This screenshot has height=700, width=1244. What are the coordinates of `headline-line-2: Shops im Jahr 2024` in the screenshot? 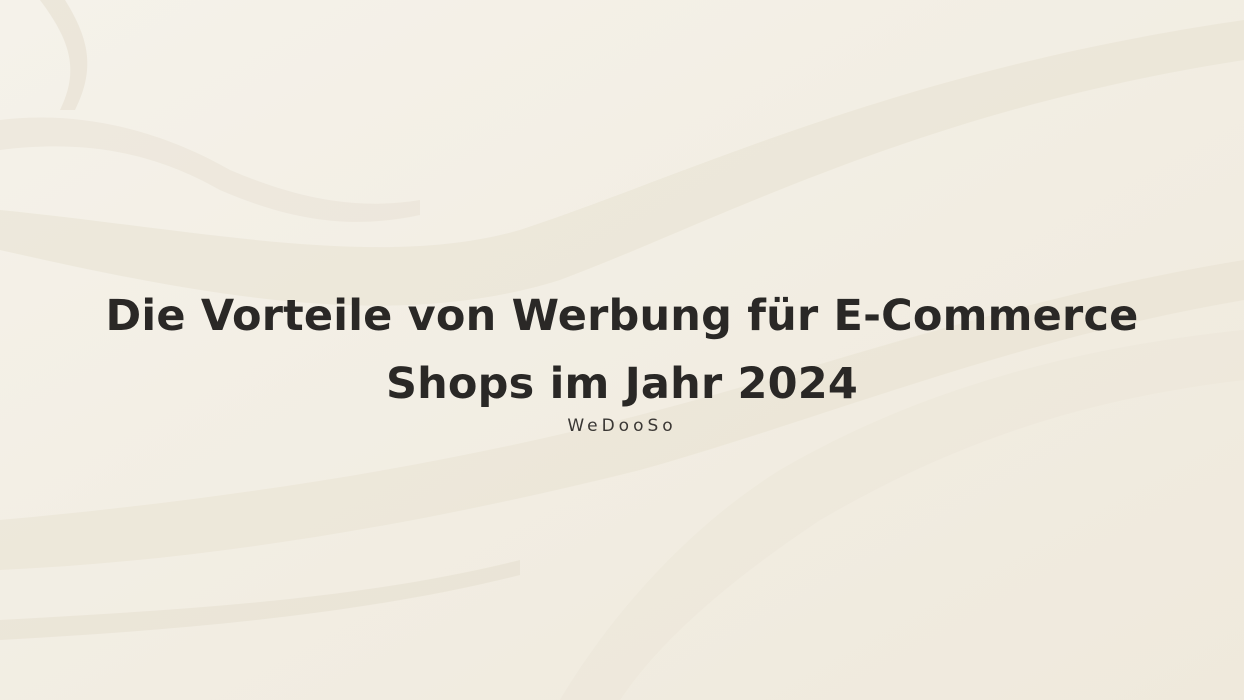 It's located at (622, 384).